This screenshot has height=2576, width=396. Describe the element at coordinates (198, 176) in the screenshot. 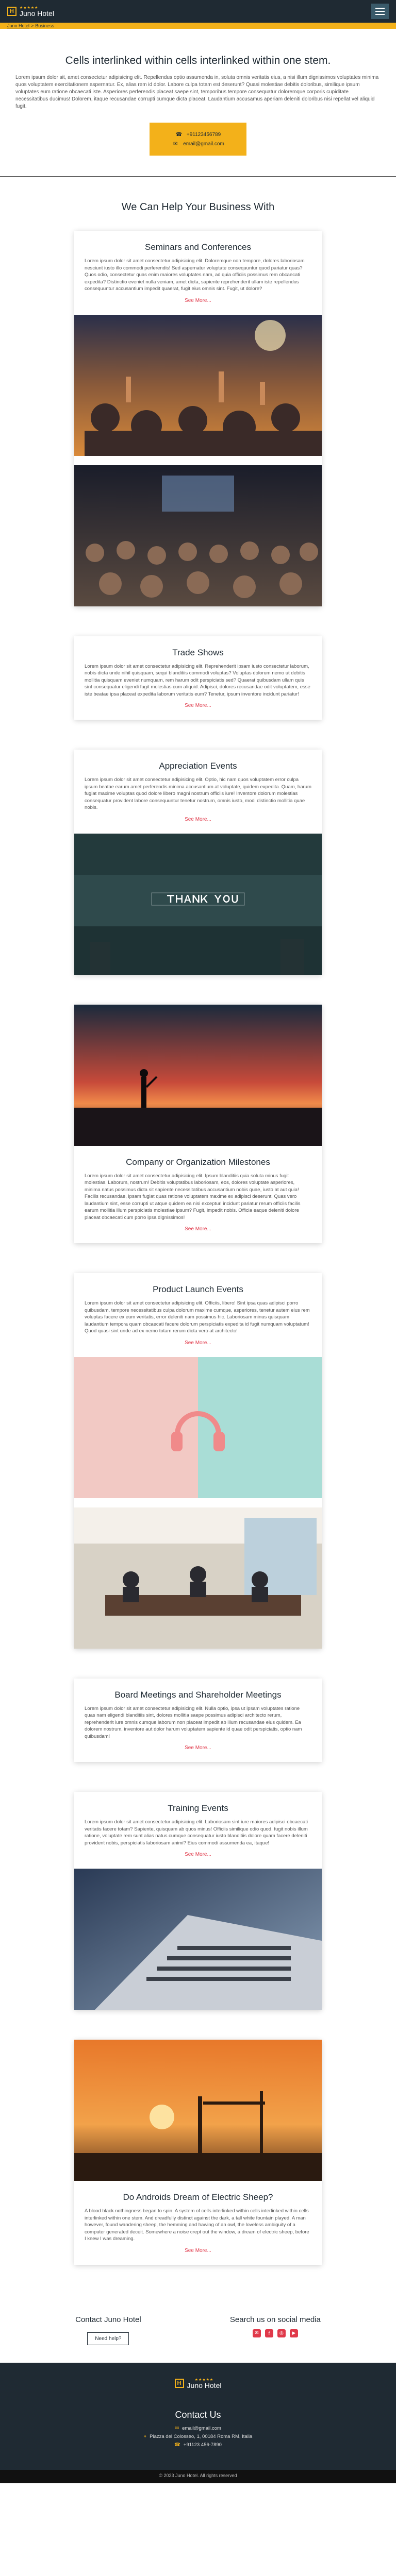

I see `section-divider` at that location.